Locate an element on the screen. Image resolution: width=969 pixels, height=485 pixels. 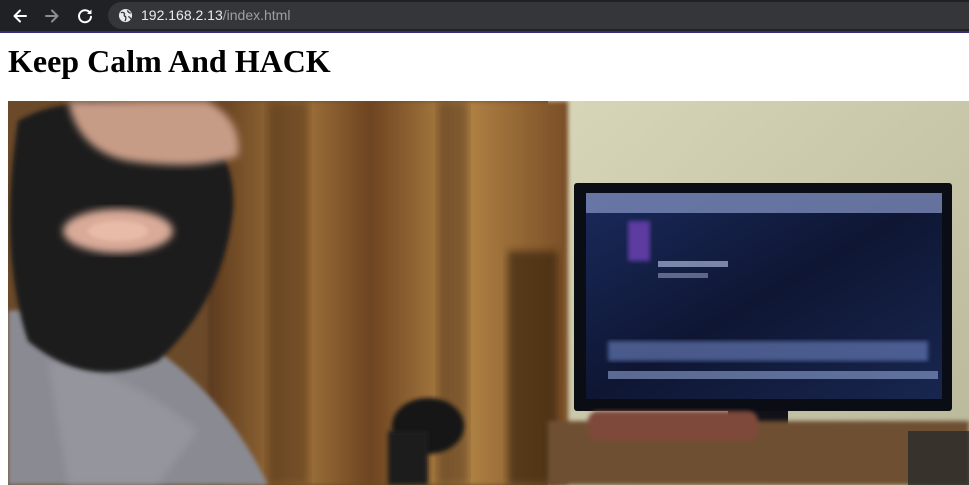
page-heading: Keep Calm And HACK is located at coordinates (169, 61).